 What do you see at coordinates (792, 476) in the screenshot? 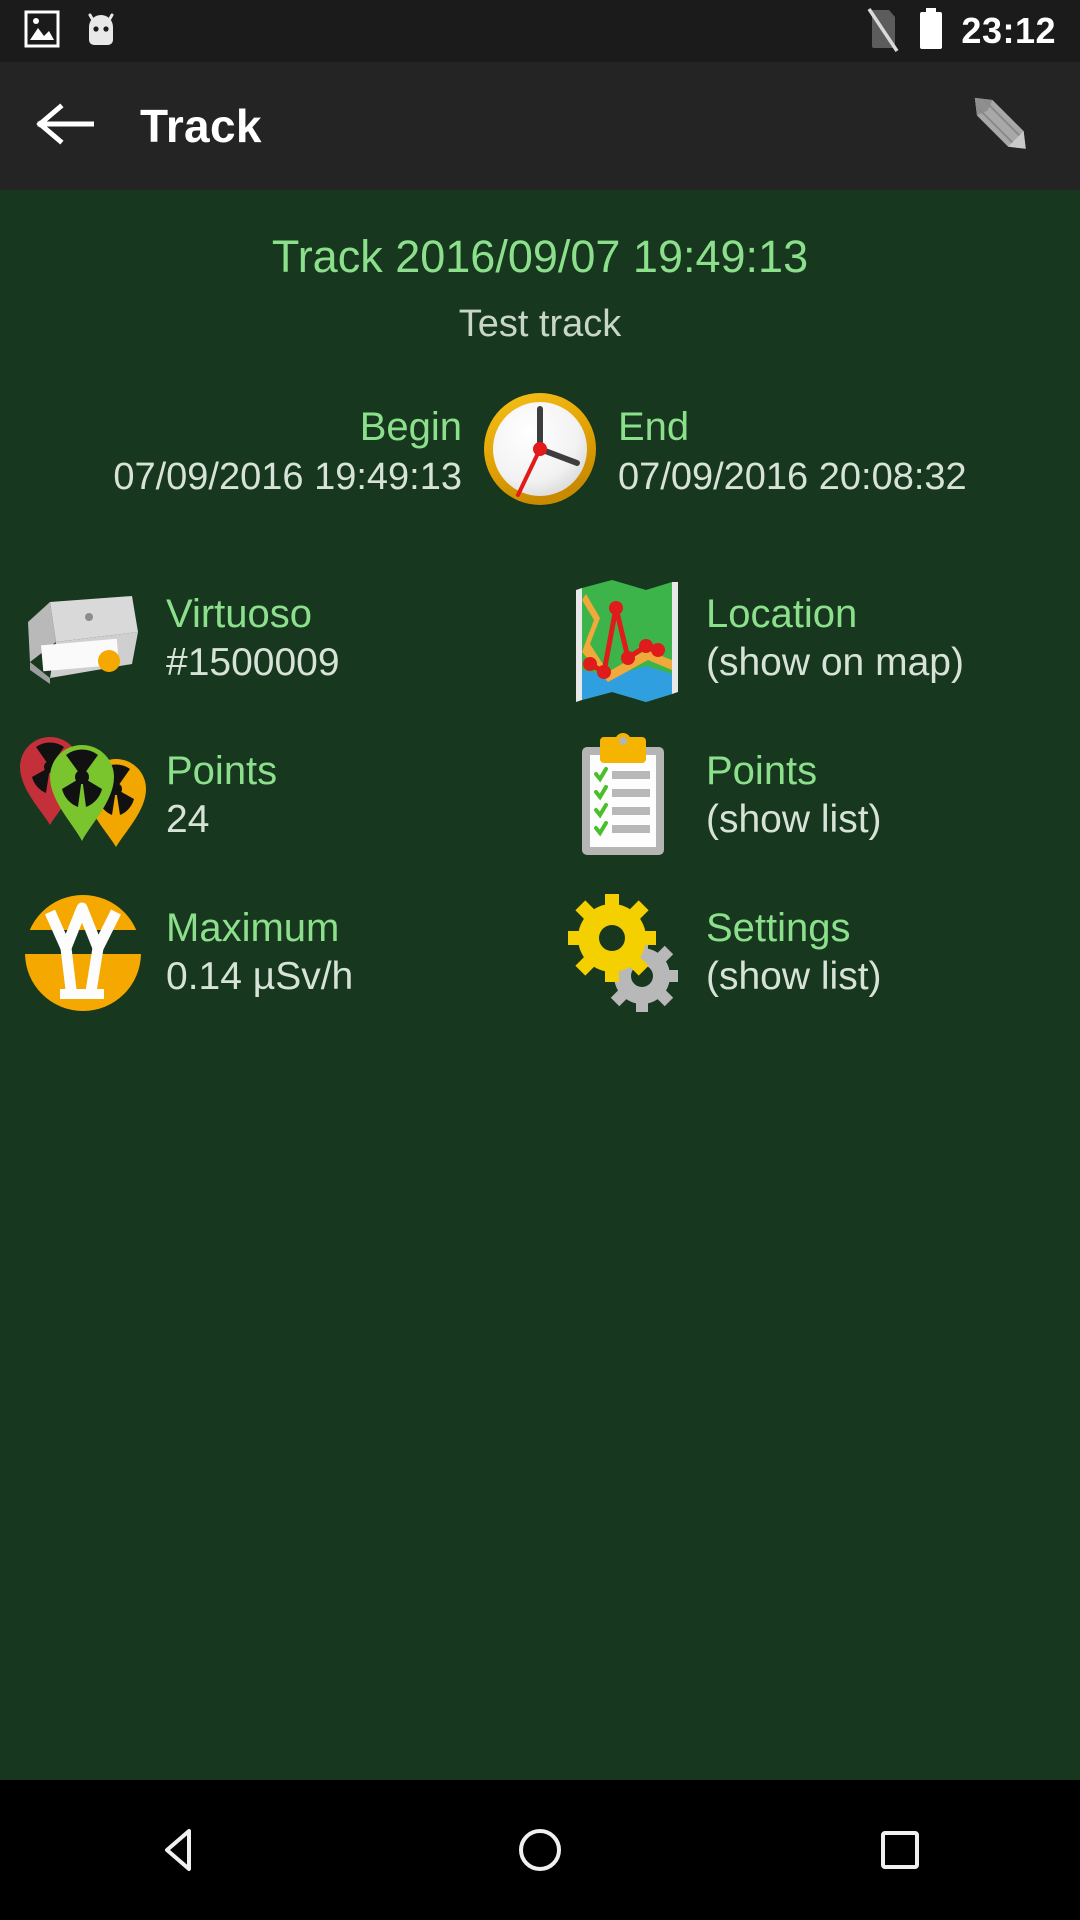
I see `end-value: 07/09/2016 20:08:32` at bounding box center [792, 476].